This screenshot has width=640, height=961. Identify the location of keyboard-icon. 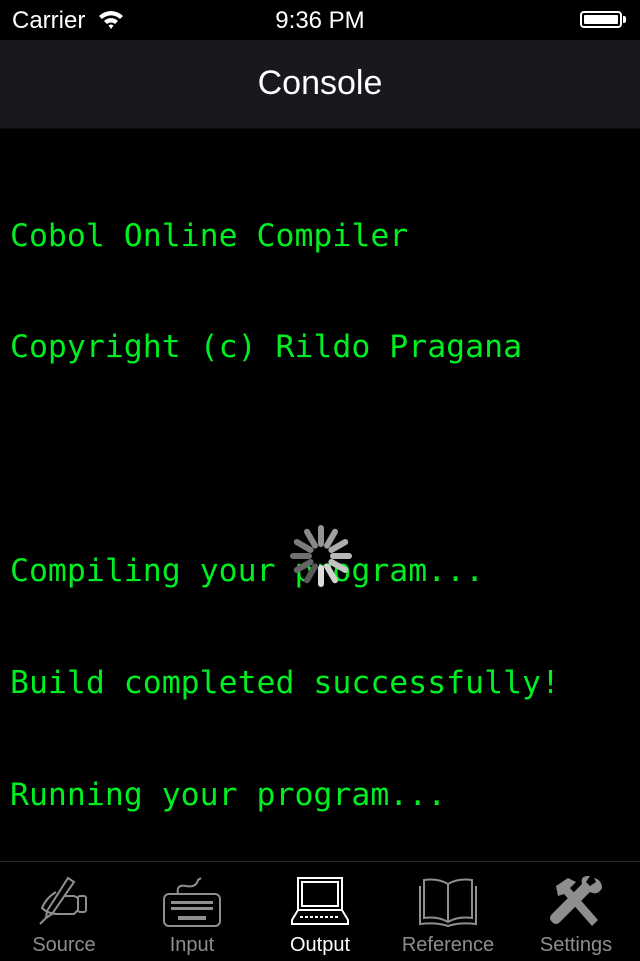
(192, 901).